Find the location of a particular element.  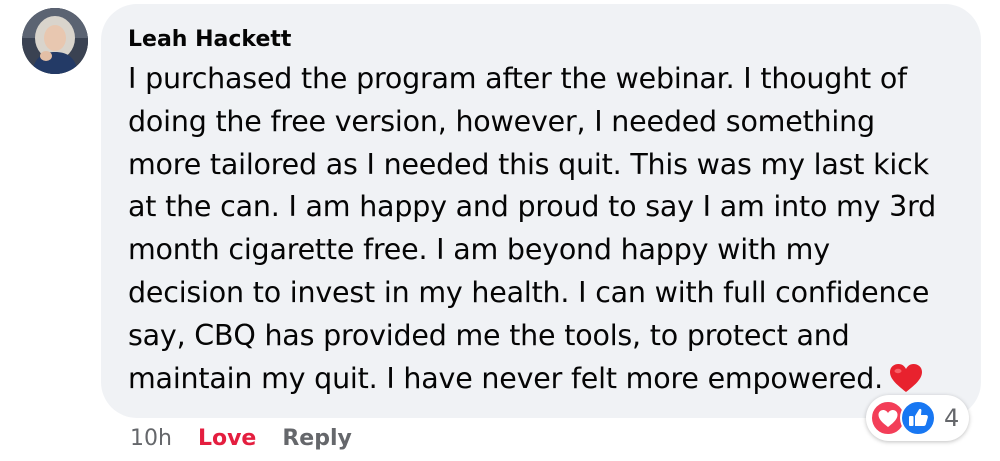

profile-photo-icon is located at coordinates (55, 41).